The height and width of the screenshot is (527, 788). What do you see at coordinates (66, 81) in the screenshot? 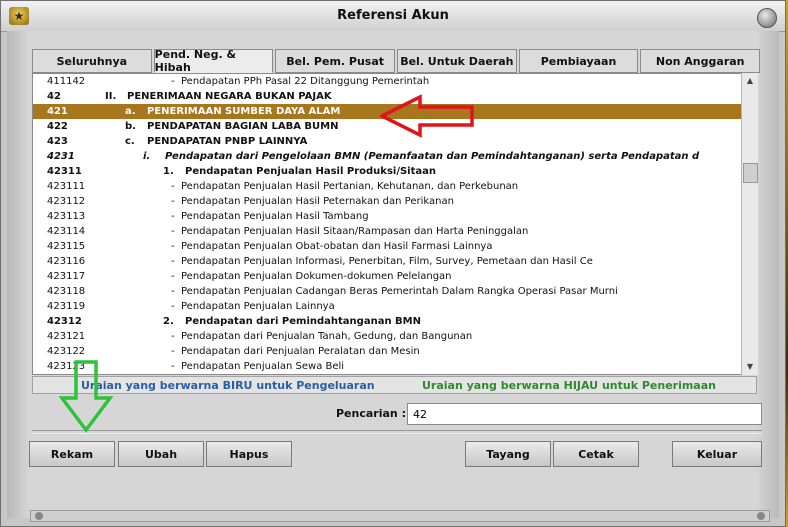
I see `account-code: 411142` at bounding box center [66, 81].